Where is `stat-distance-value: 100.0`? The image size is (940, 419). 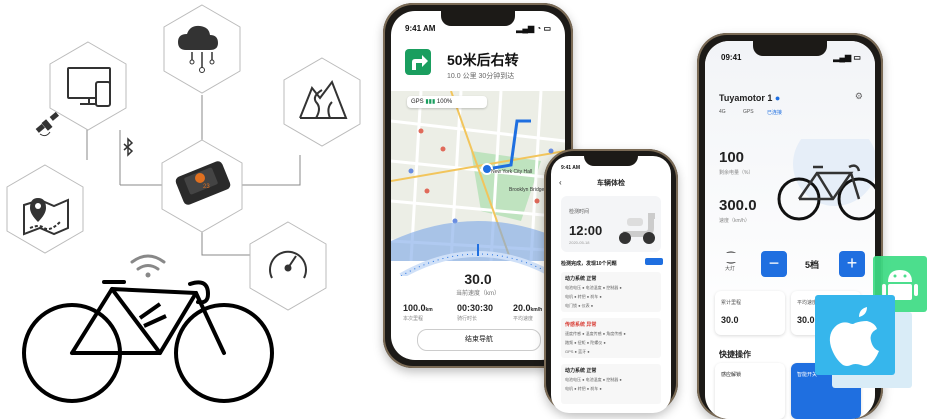 stat-distance-value: 100.0 is located at coordinates (414, 308).